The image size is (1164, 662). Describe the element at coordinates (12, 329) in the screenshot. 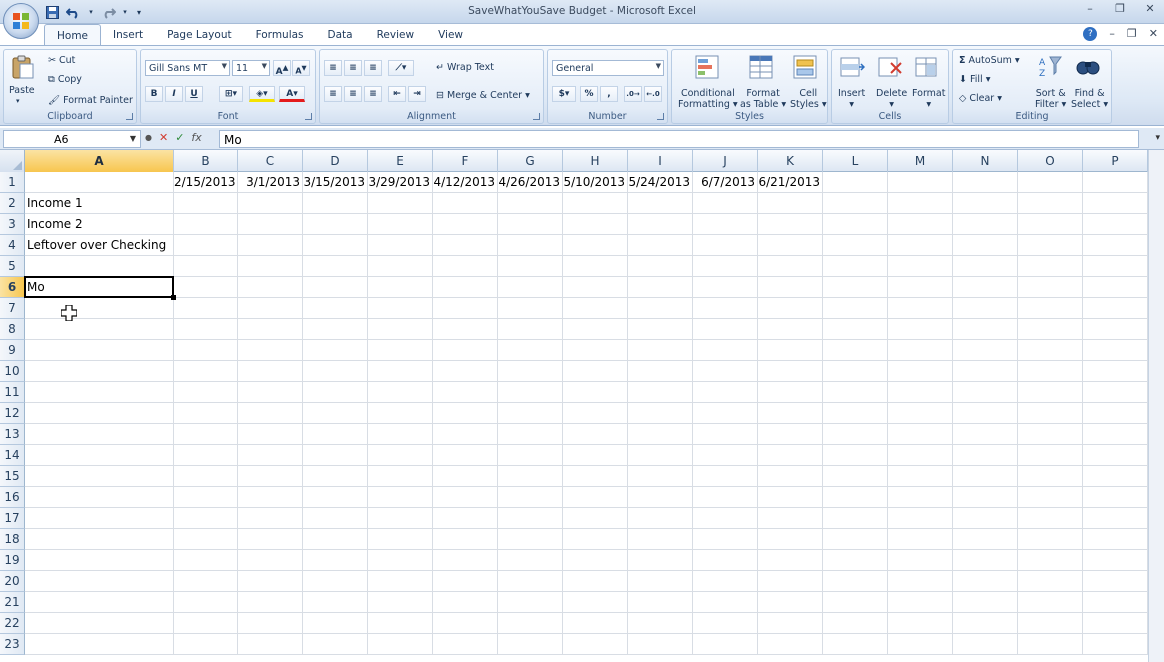

I see `row-header-8: 8` at that location.